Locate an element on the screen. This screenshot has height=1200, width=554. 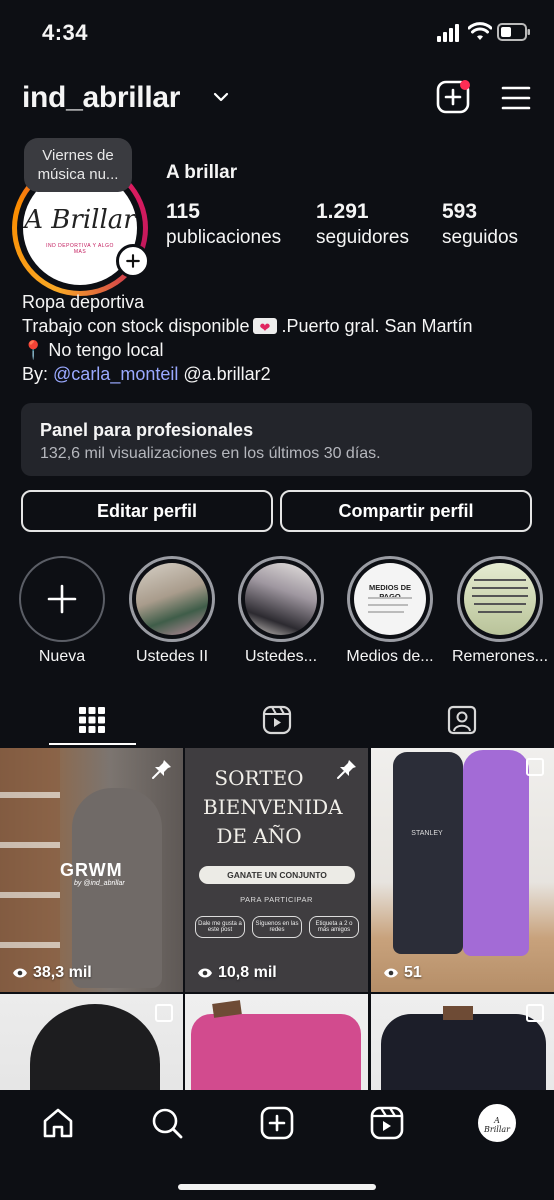
content-tabs is located at coordinates (277, 720).